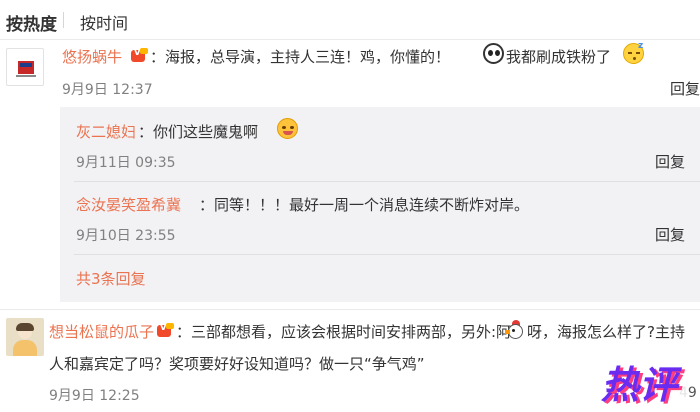 The height and width of the screenshot is (412, 700). What do you see at coordinates (350, 20) in the screenshot?
I see `sort-bar: 按热度 按时间` at bounding box center [350, 20].